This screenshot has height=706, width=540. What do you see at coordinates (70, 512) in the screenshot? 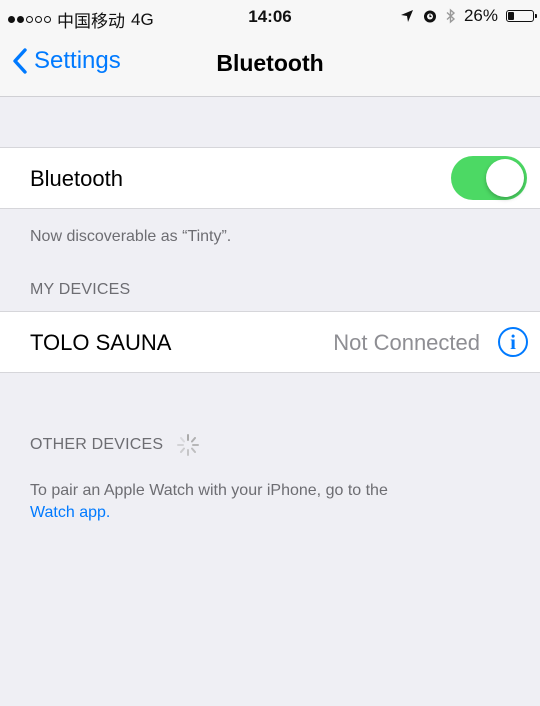
I see `watch-app-link: Watch app.` at bounding box center [70, 512].